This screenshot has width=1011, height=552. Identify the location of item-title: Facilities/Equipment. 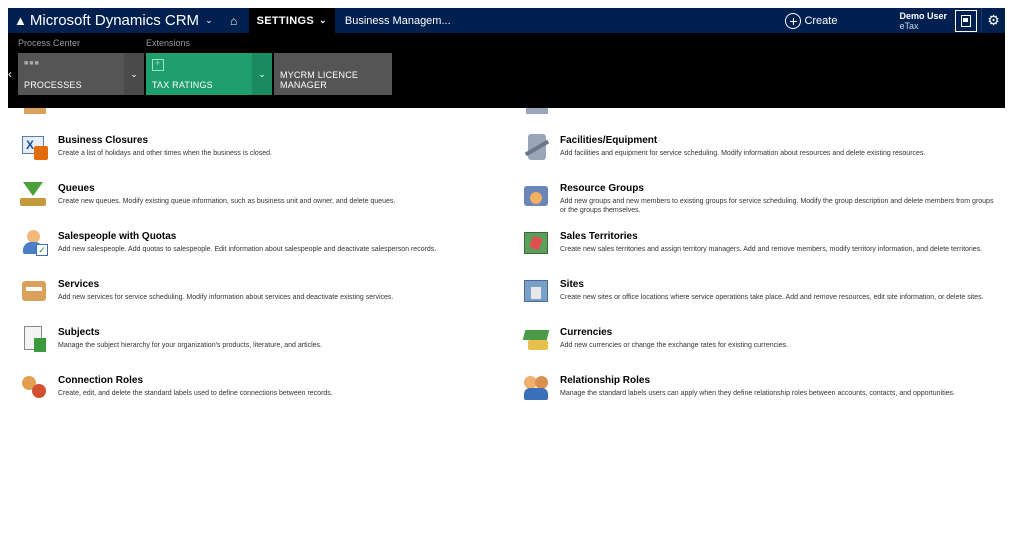
(780, 140).